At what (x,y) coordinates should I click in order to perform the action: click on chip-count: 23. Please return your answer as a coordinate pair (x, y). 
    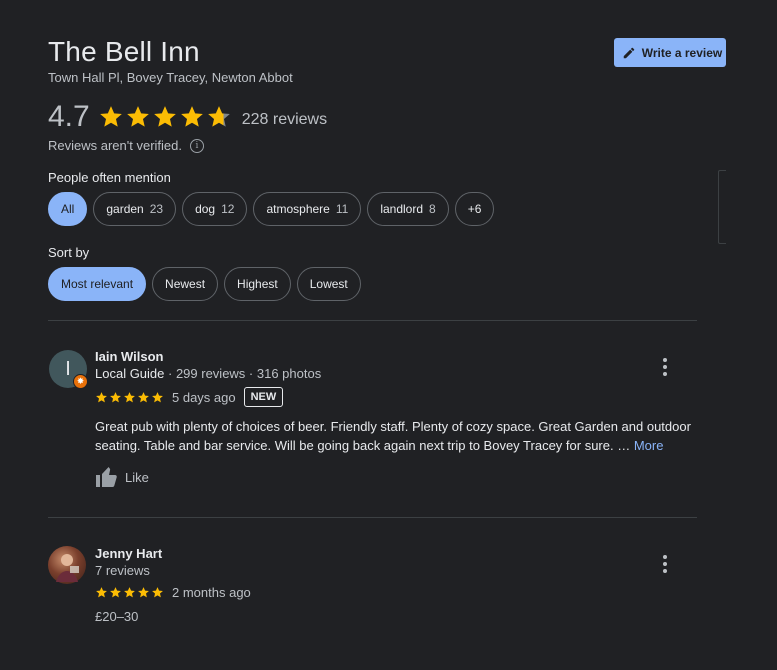
    Looking at the image, I should click on (156, 209).